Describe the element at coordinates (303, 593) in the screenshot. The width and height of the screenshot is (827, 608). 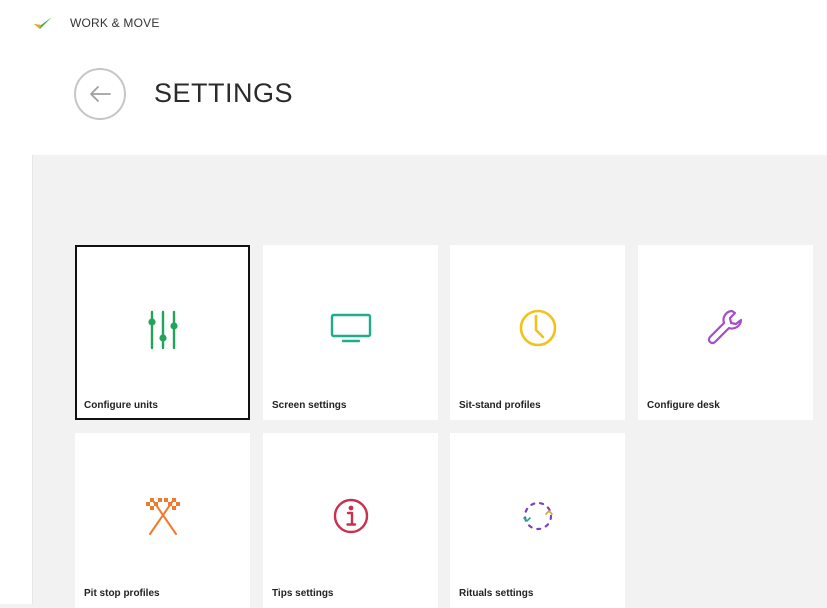
I see `tile-label: Tips settings` at that location.